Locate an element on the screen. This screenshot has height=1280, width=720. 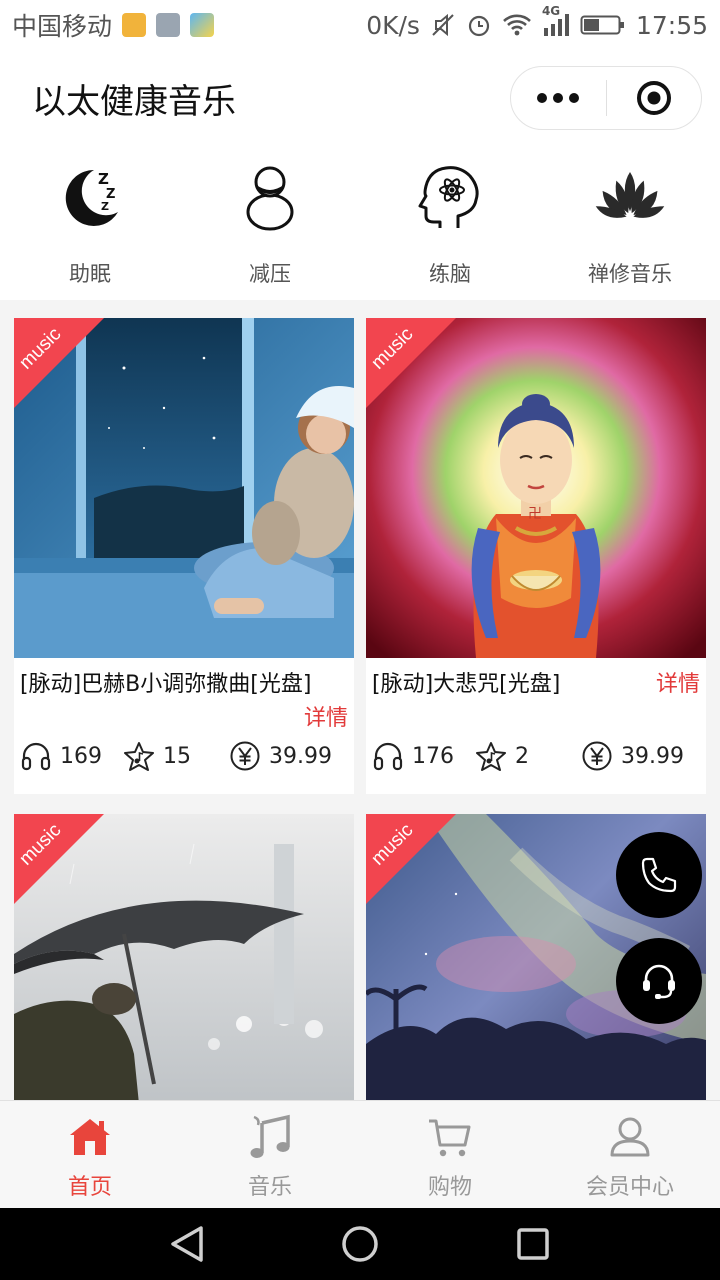
category-meditation: 禅修音乐 is located at coordinates (630, 223).